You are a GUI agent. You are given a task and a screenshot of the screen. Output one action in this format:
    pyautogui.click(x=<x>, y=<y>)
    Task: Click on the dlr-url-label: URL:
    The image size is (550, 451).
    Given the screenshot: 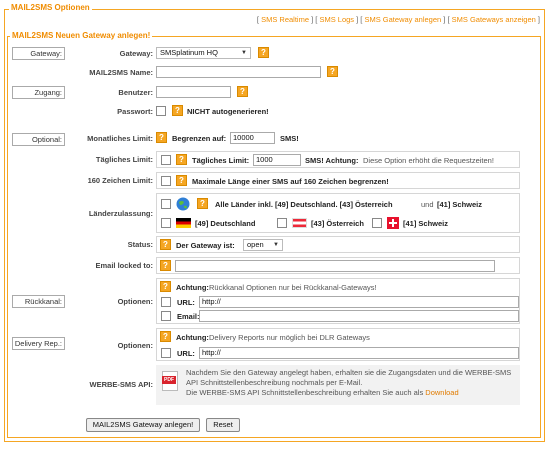 What is the action you would take?
    pyautogui.click(x=186, y=353)
    